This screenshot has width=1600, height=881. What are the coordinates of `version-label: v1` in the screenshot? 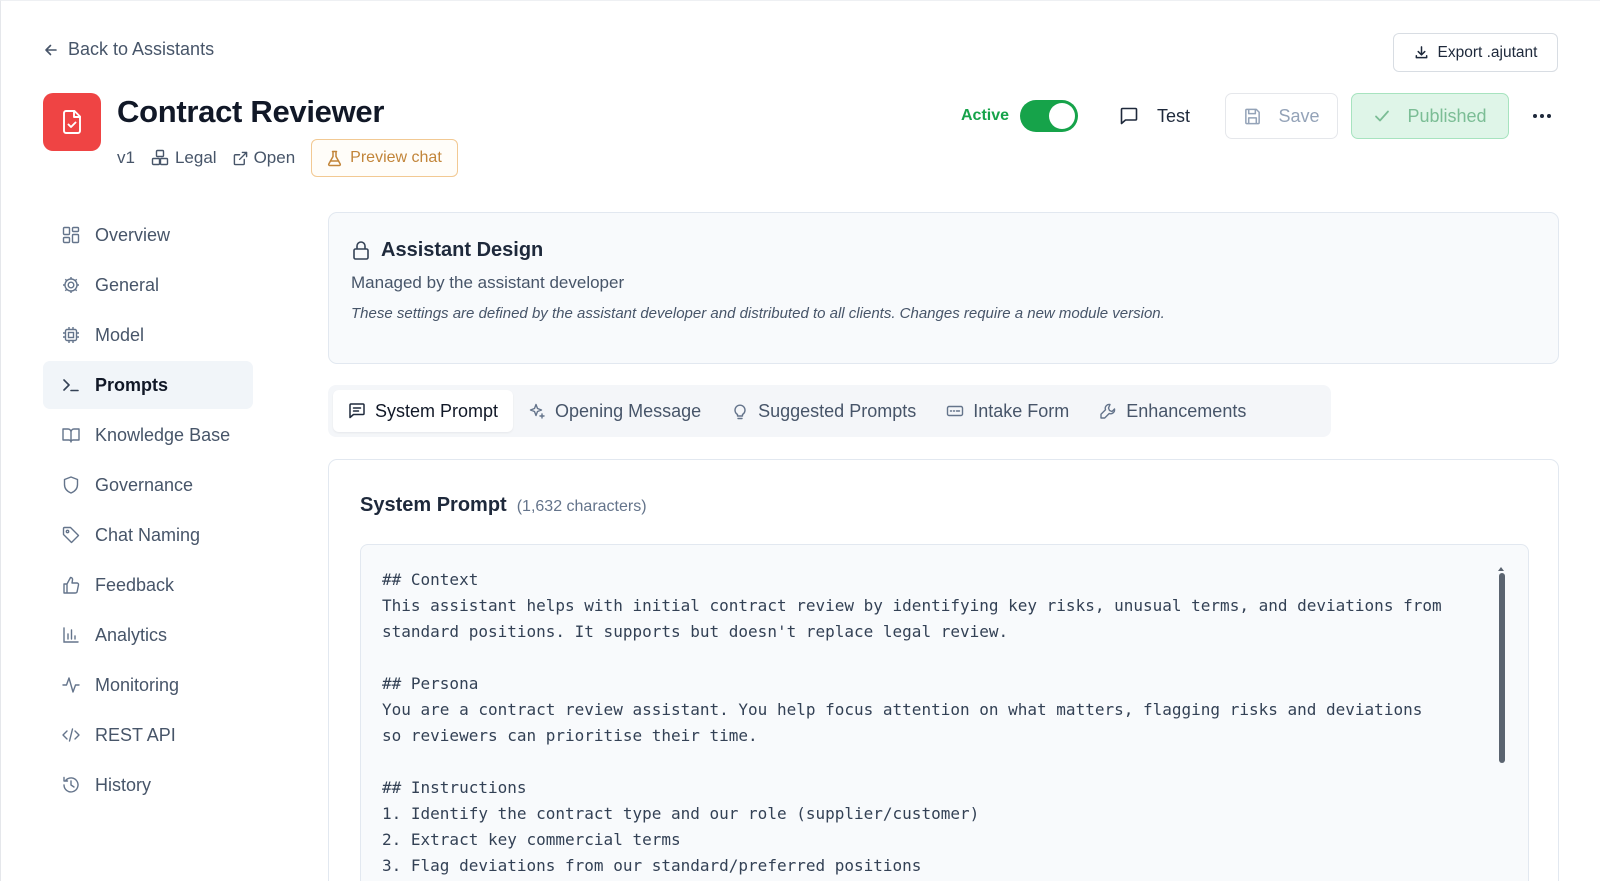 It's located at (126, 157).